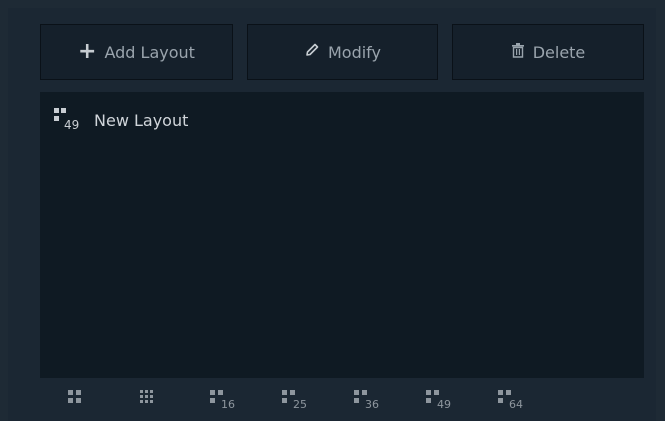 Image resolution: width=665 pixels, height=421 pixels. I want to click on add-layout-label: Add Layout, so click(149, 52).